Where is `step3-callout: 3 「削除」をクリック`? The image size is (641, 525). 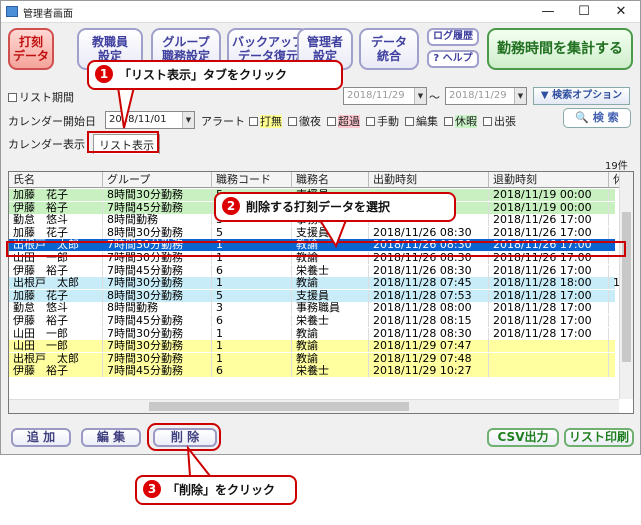 step3-callout: 3 「削除」をクリック is located at coordinates (216, 490).